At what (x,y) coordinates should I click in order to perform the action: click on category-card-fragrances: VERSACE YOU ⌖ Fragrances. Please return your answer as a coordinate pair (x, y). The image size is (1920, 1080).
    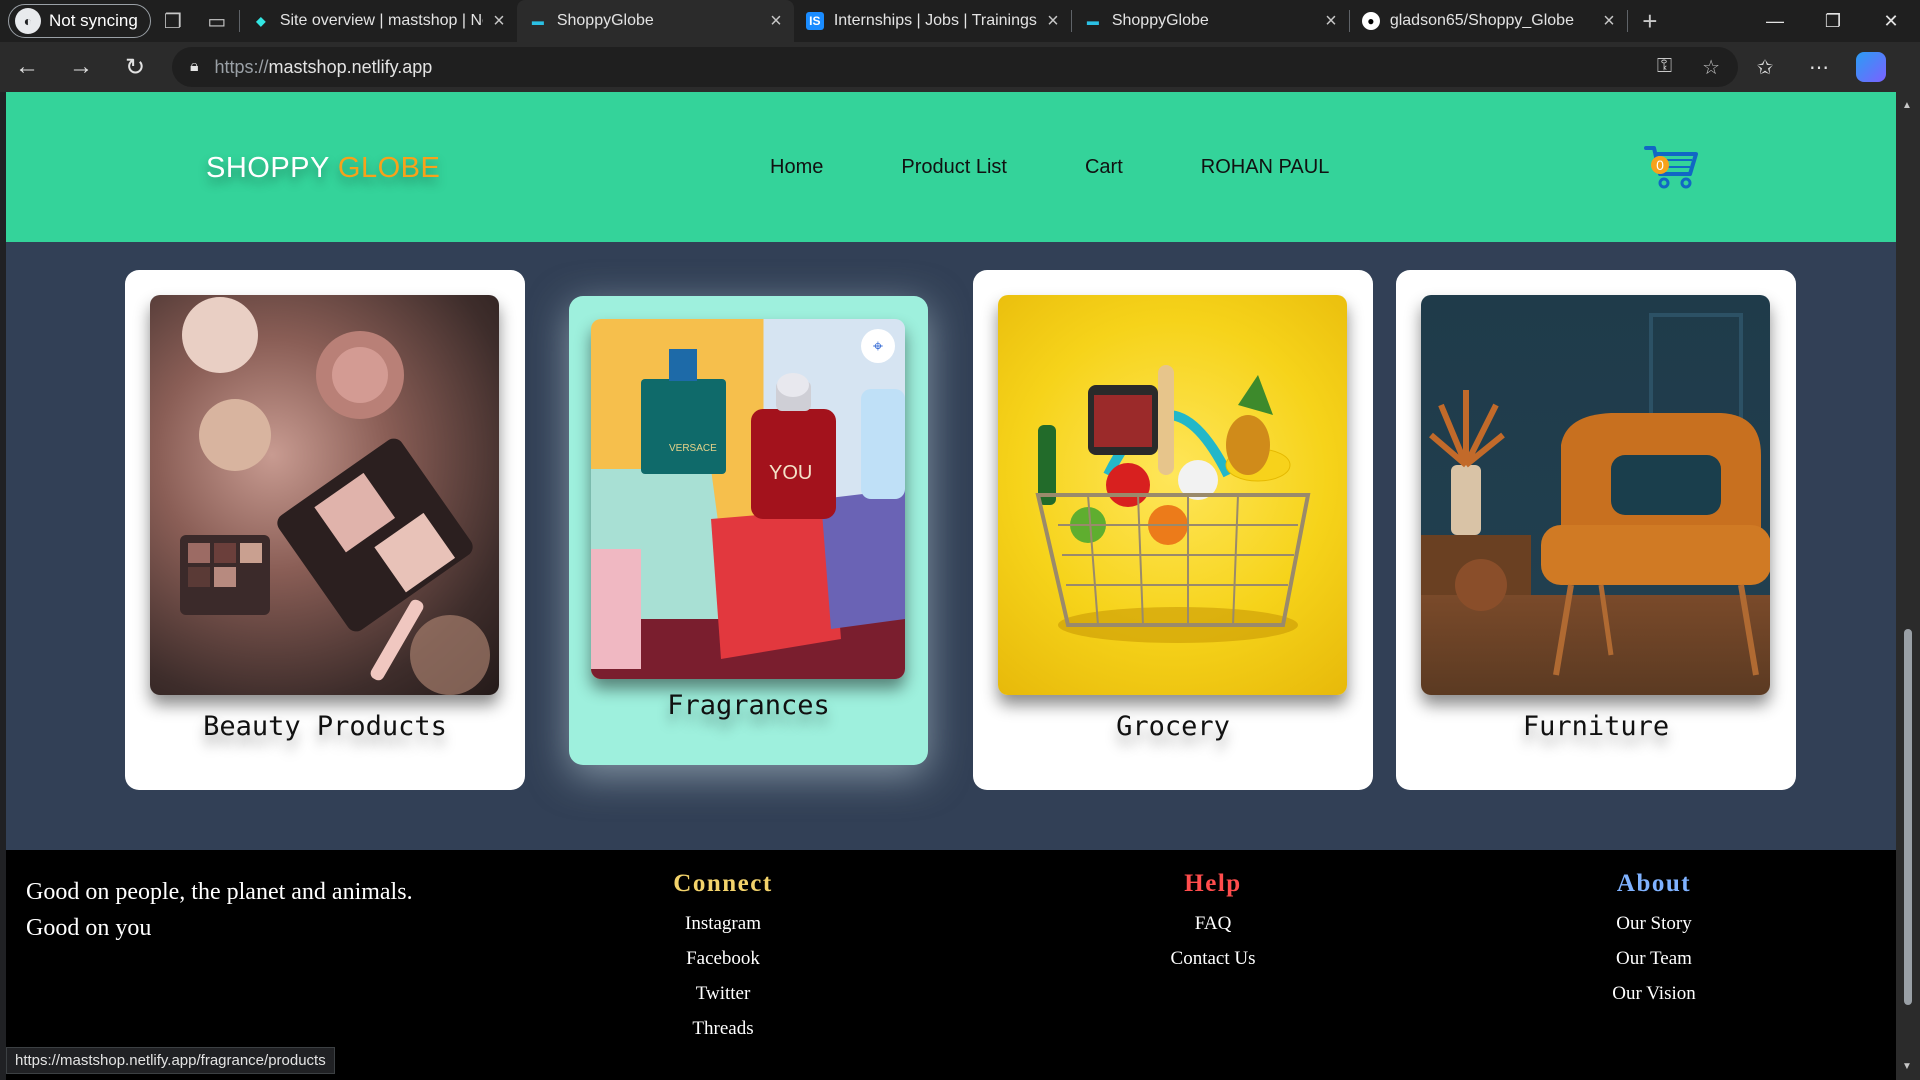
    Looking at the image, I should click on (748, 530).